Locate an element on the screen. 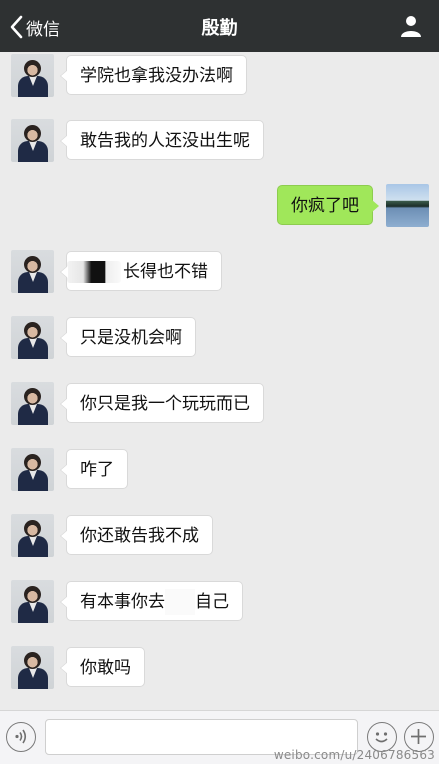  message-row: 学院也拿我没办法啊 is located at coordinates (219, 77).